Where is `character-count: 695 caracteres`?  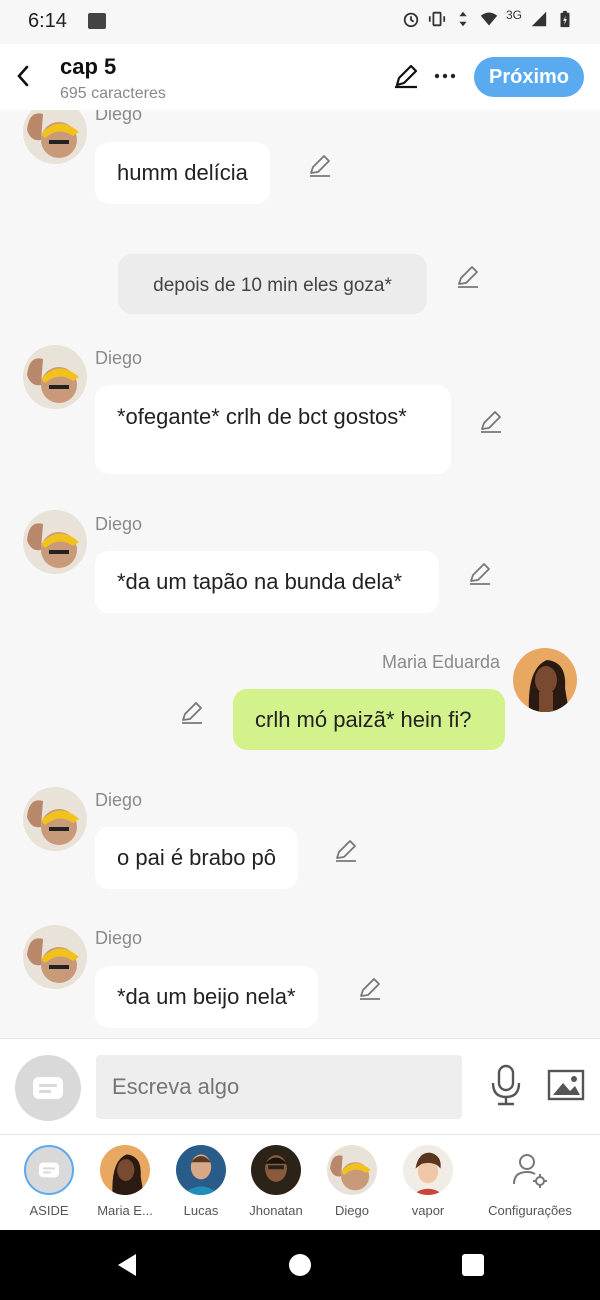 character-count: 695 caracteres is located at coordinates (113, 93).